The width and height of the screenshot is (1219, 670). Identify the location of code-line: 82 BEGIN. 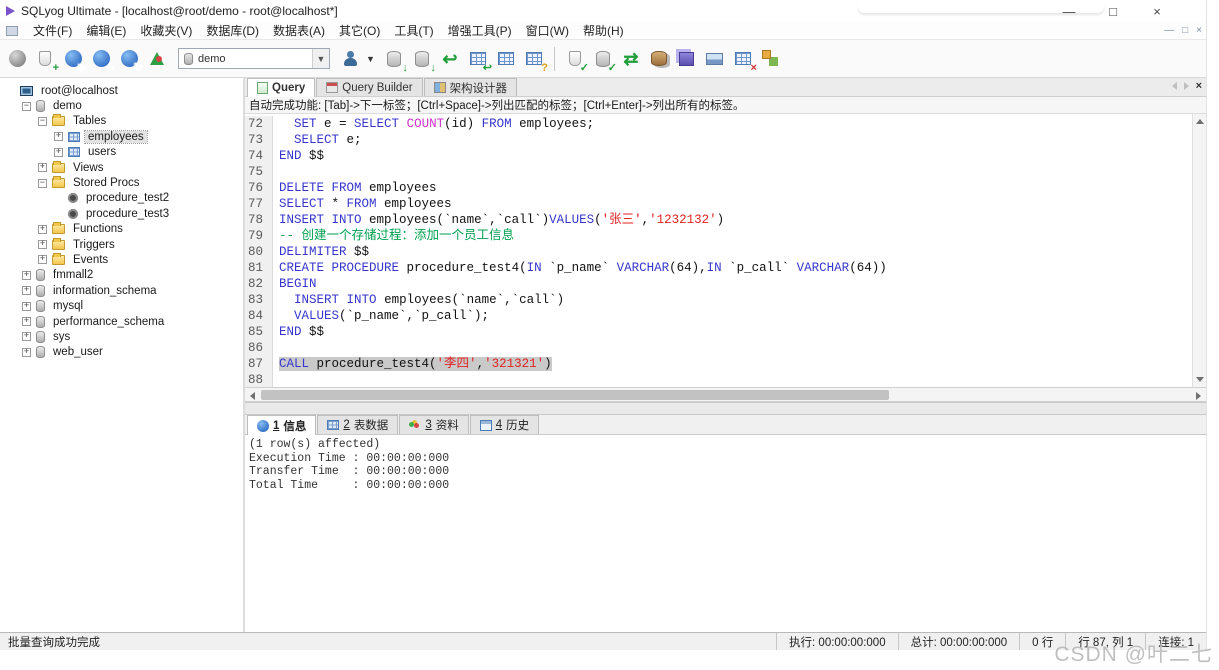
(718, 284).